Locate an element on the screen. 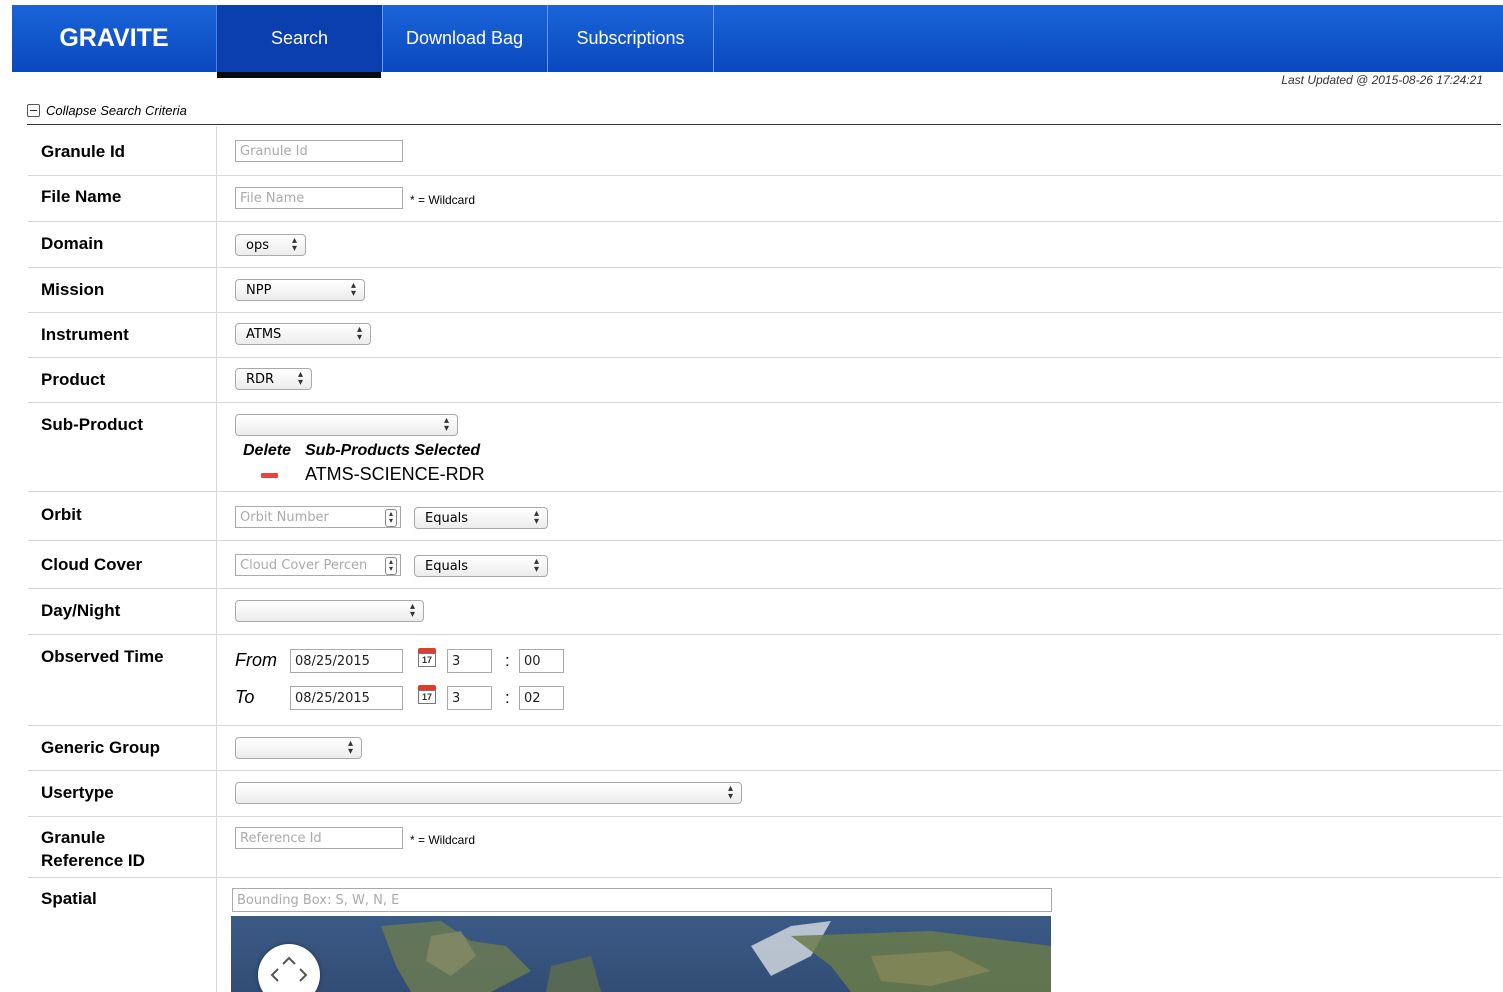 The image size is (1503, 992). collapse-search-criteria-toggle: Collapse Search Criteria is located at coordinates (107, 110).